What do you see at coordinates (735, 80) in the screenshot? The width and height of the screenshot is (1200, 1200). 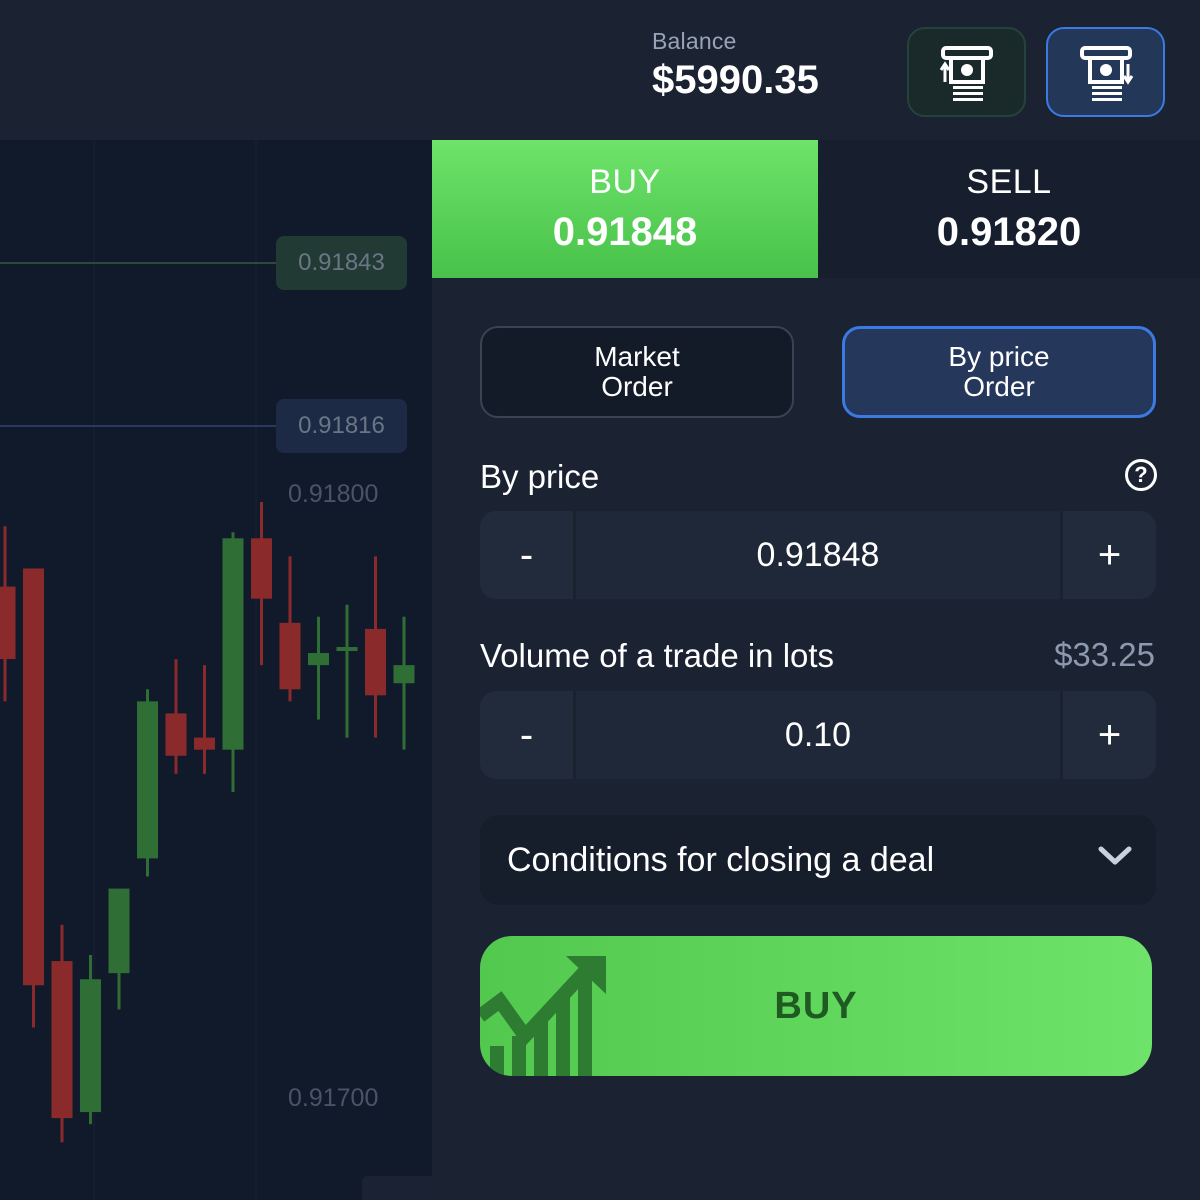 I see `balance-value: $5990.35` at bounding box center [735, 80].